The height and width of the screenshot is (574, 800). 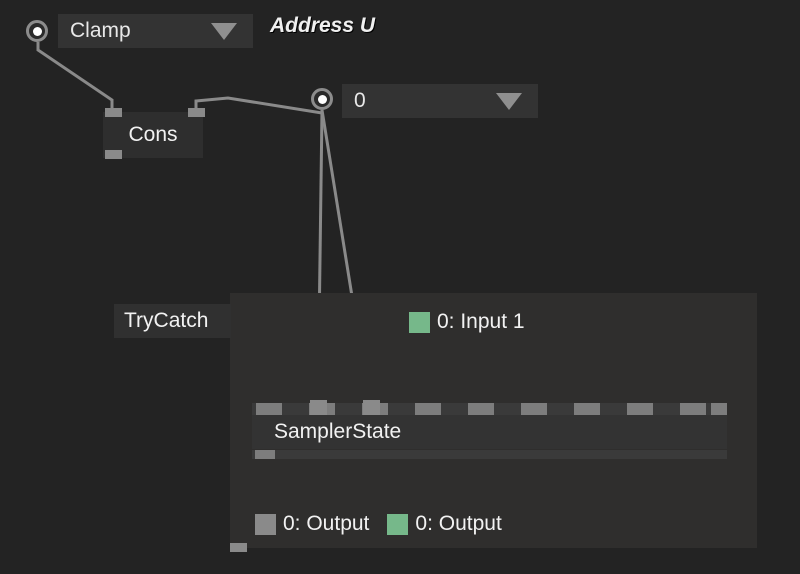 What do you see at coordinates (322, 99) in the screenshot?
I see `index-radio-pin-icon` at bounding box center [322, 99].